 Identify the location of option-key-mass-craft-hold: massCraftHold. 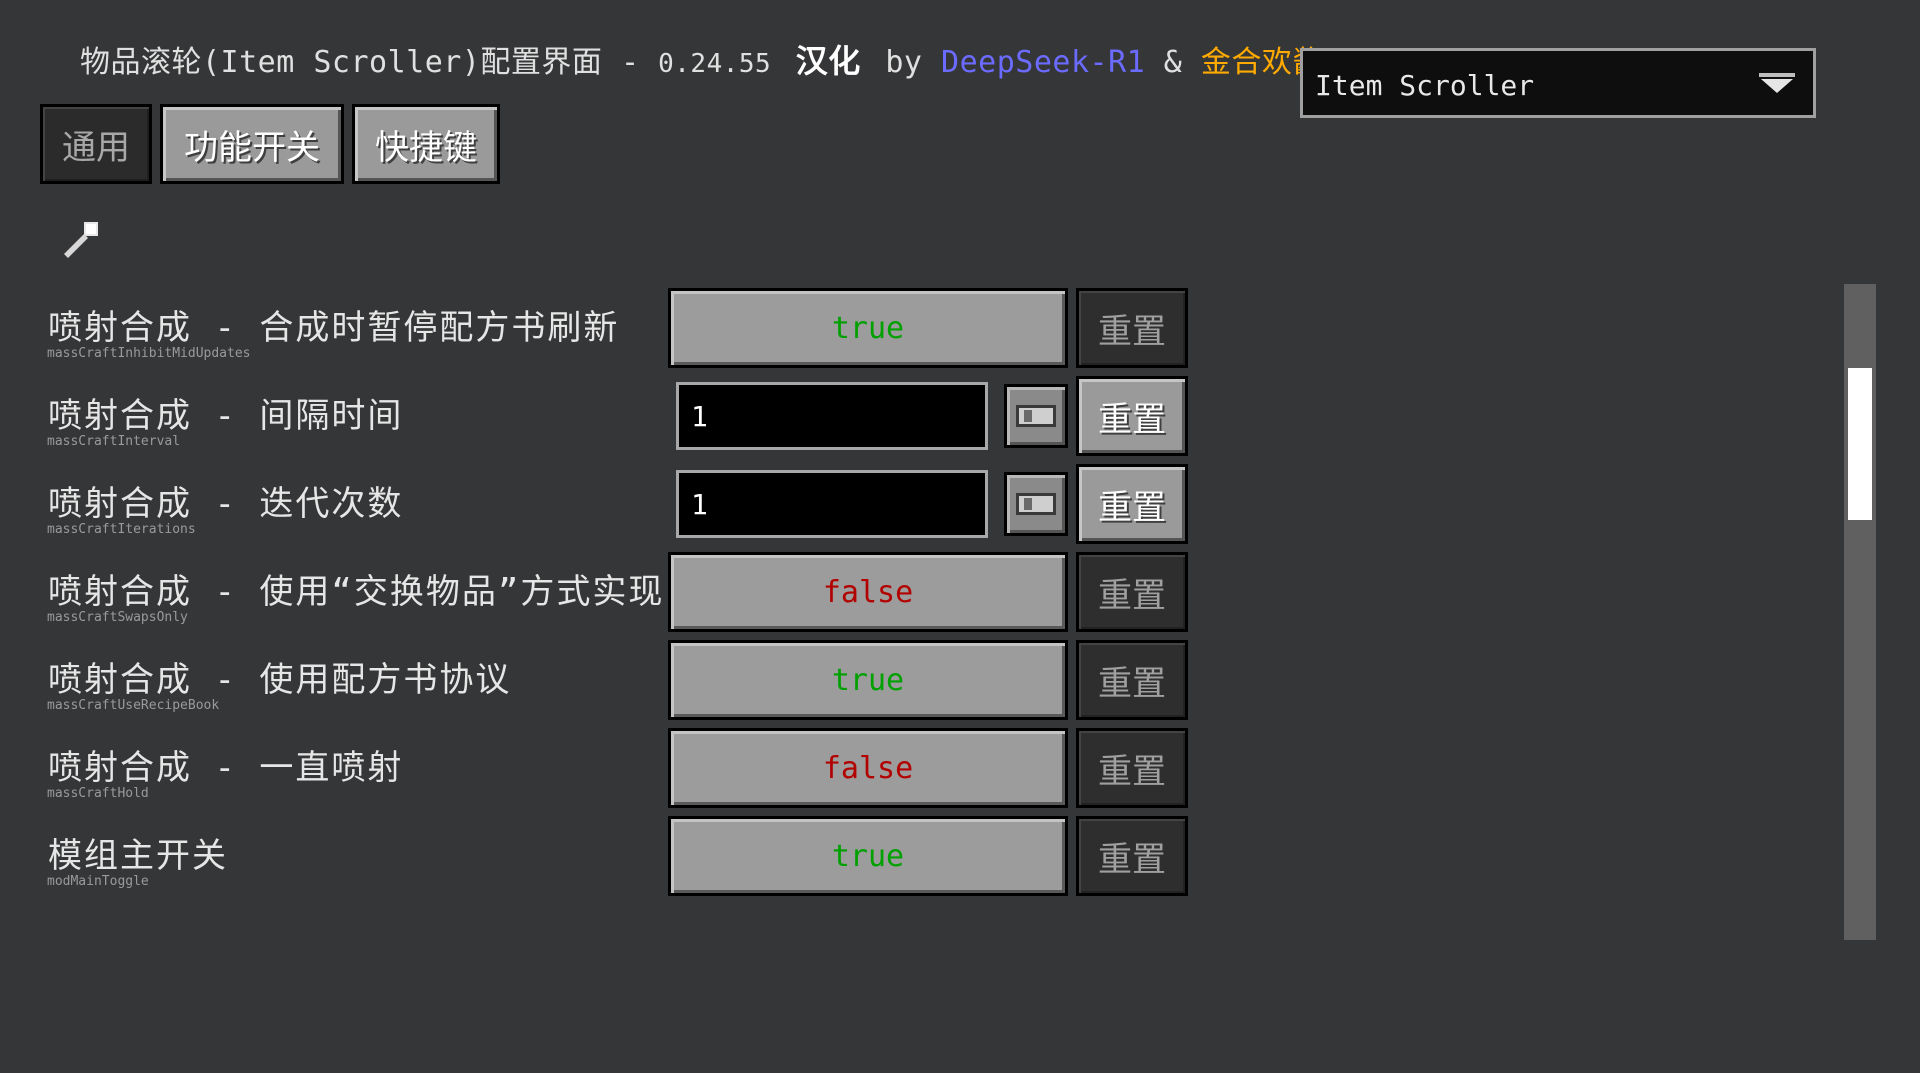
(98, 793).